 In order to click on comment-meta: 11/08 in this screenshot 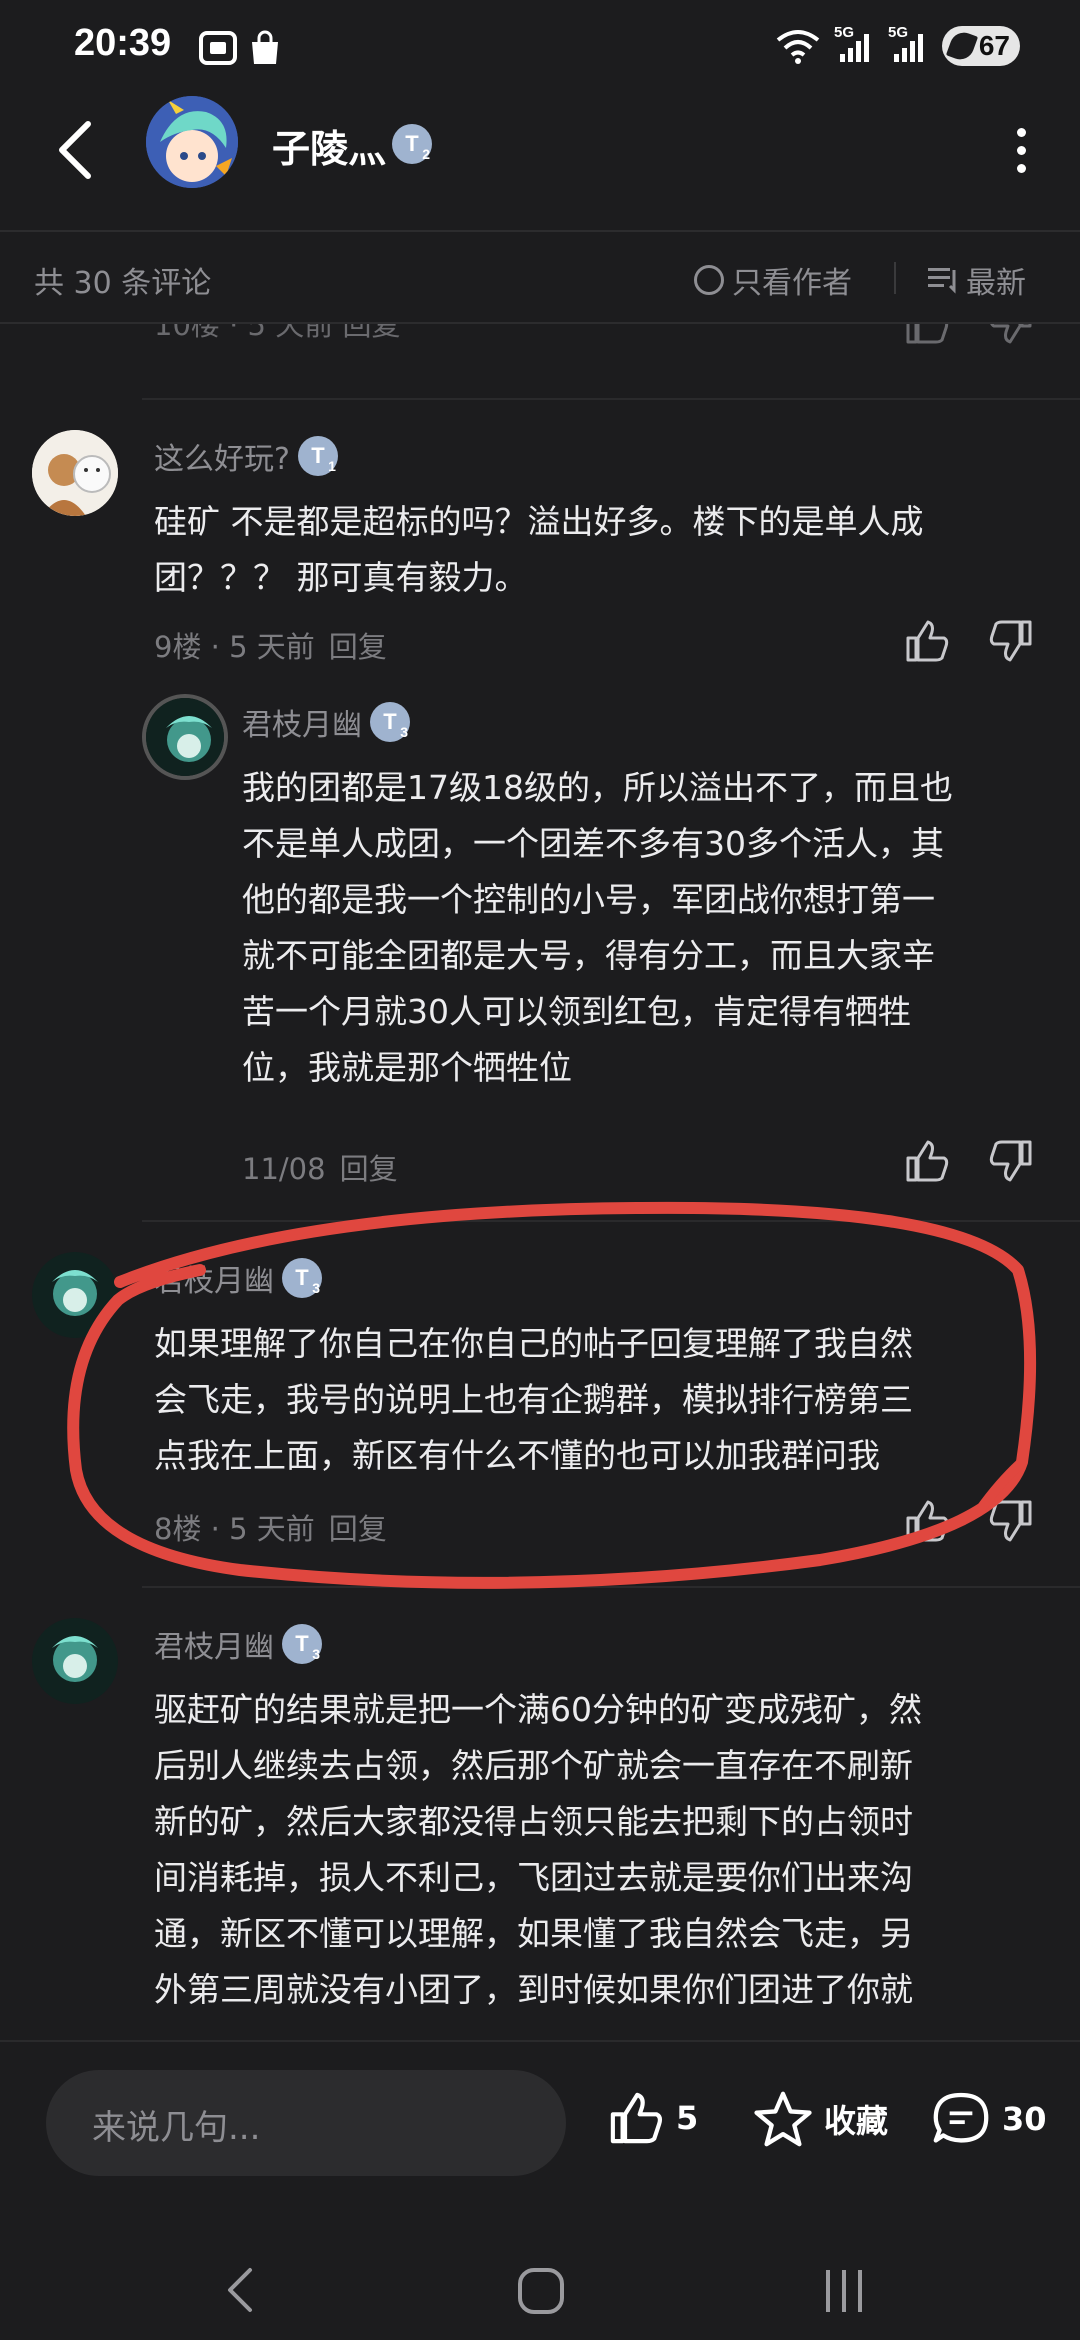, I will do `click(284, 1169)`.